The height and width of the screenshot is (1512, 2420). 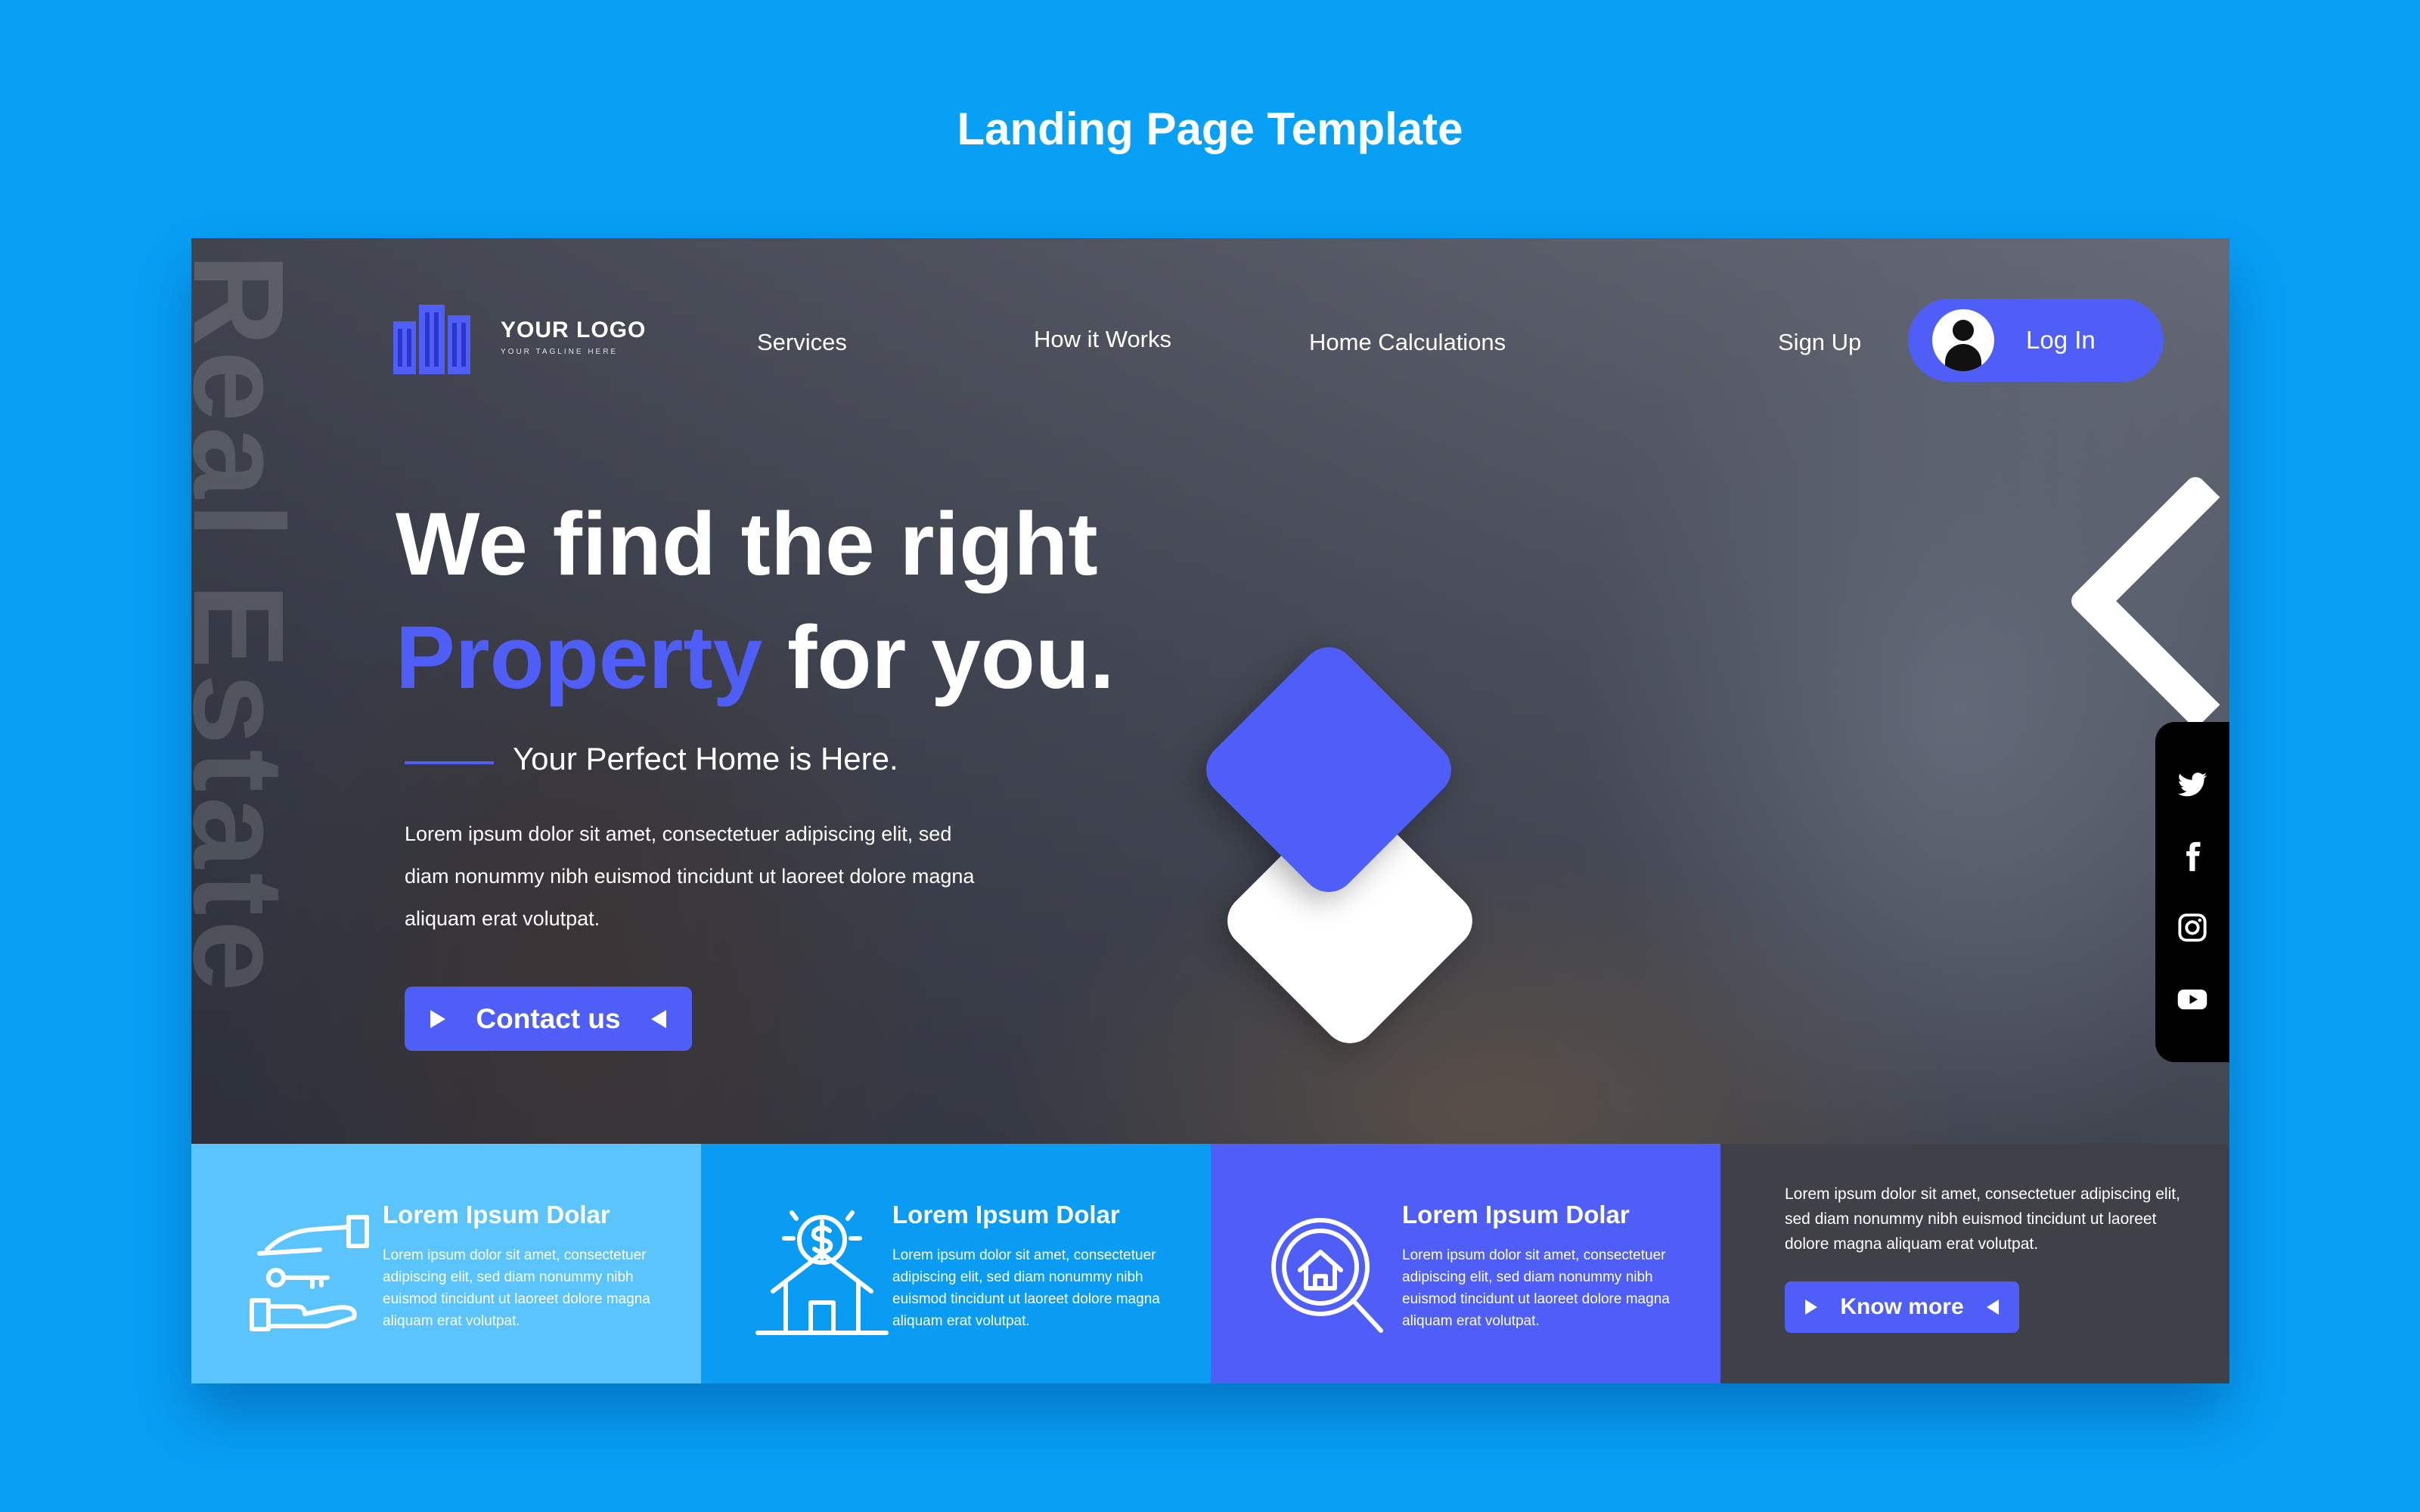 What do you see at coordinates (2192, 785) in the screenshot?
I see `twitter-icon` at bounding box center [2192, 785].